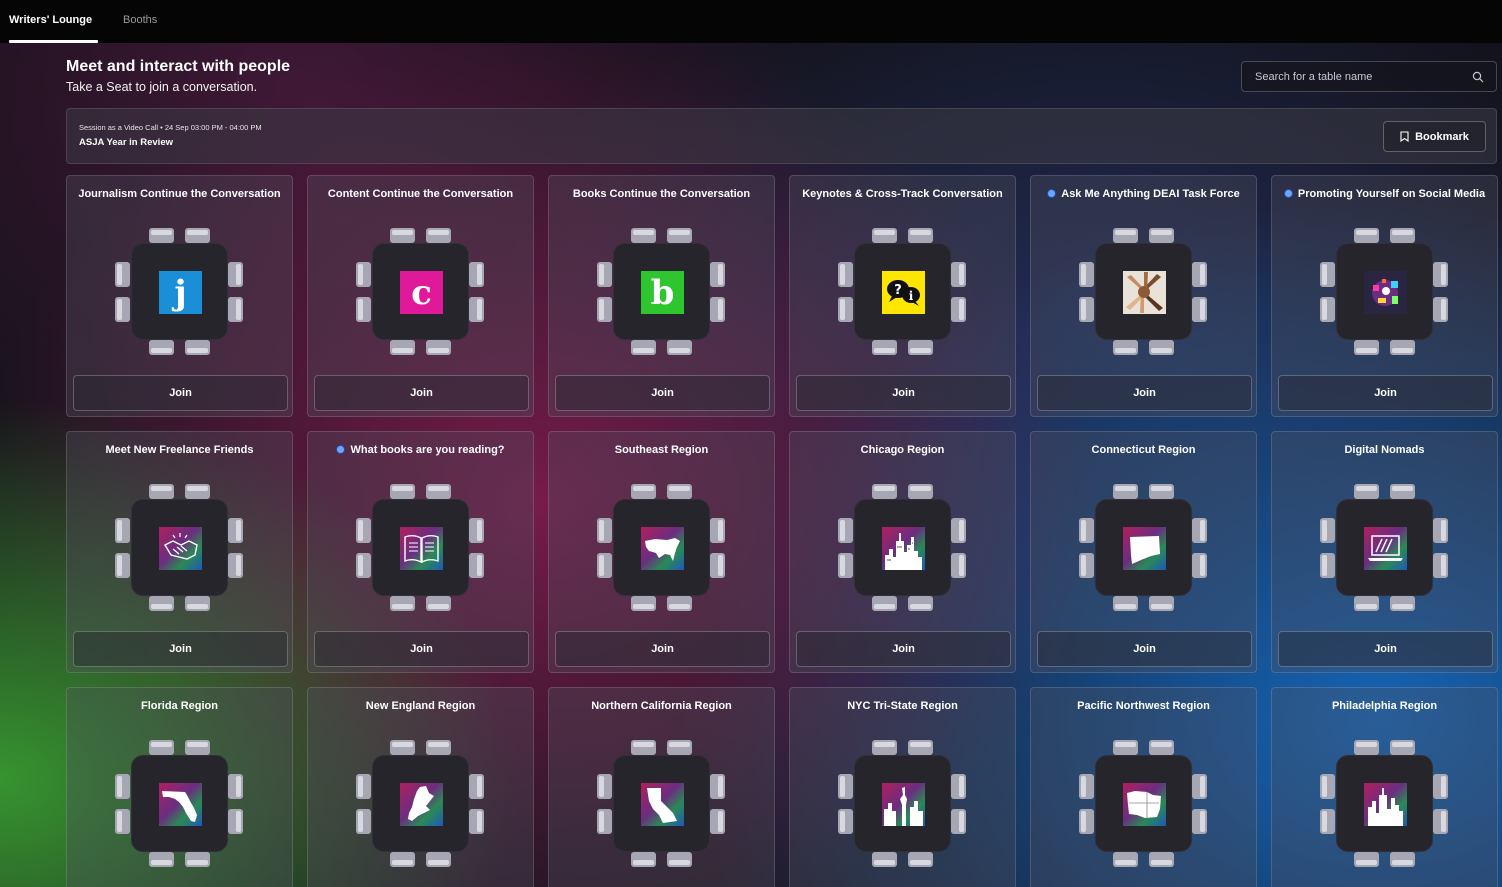  What do you see at coordinates (140, 20) in the screenshot?
I see `tab-booths: Booths` at bounding box center [140, 20].